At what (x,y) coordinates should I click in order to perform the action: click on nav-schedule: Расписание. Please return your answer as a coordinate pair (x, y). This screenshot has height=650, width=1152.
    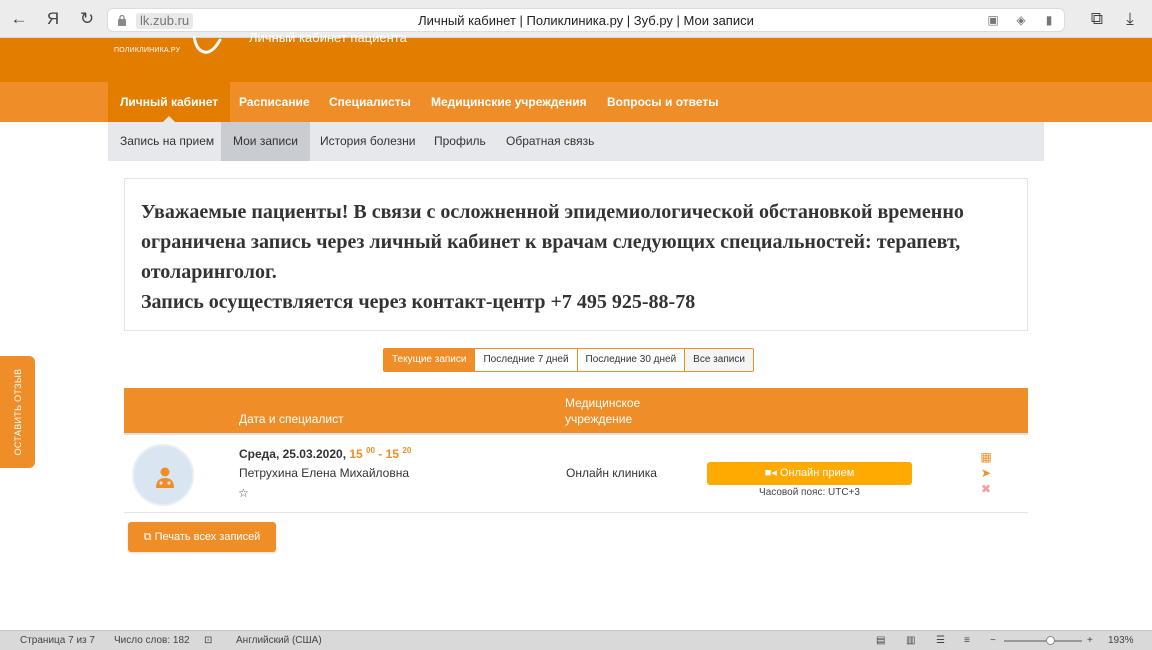
    Looking at the image, I should click on (274, 102).